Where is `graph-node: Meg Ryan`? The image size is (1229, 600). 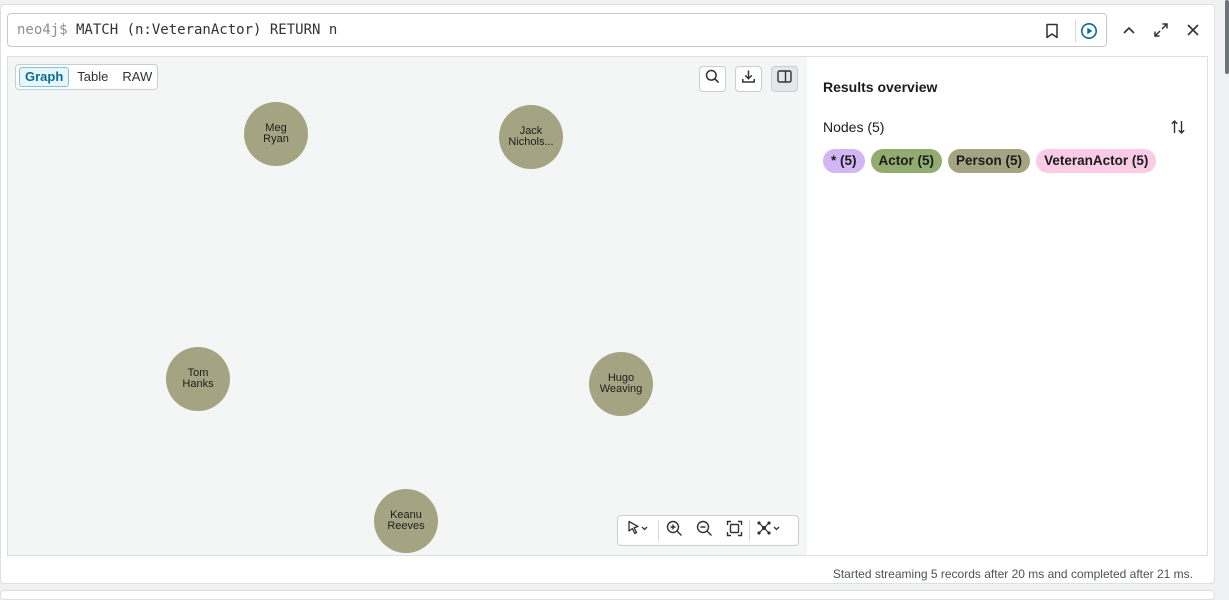
graph-node: Meg Ryan is located at coordinates (276, 134).